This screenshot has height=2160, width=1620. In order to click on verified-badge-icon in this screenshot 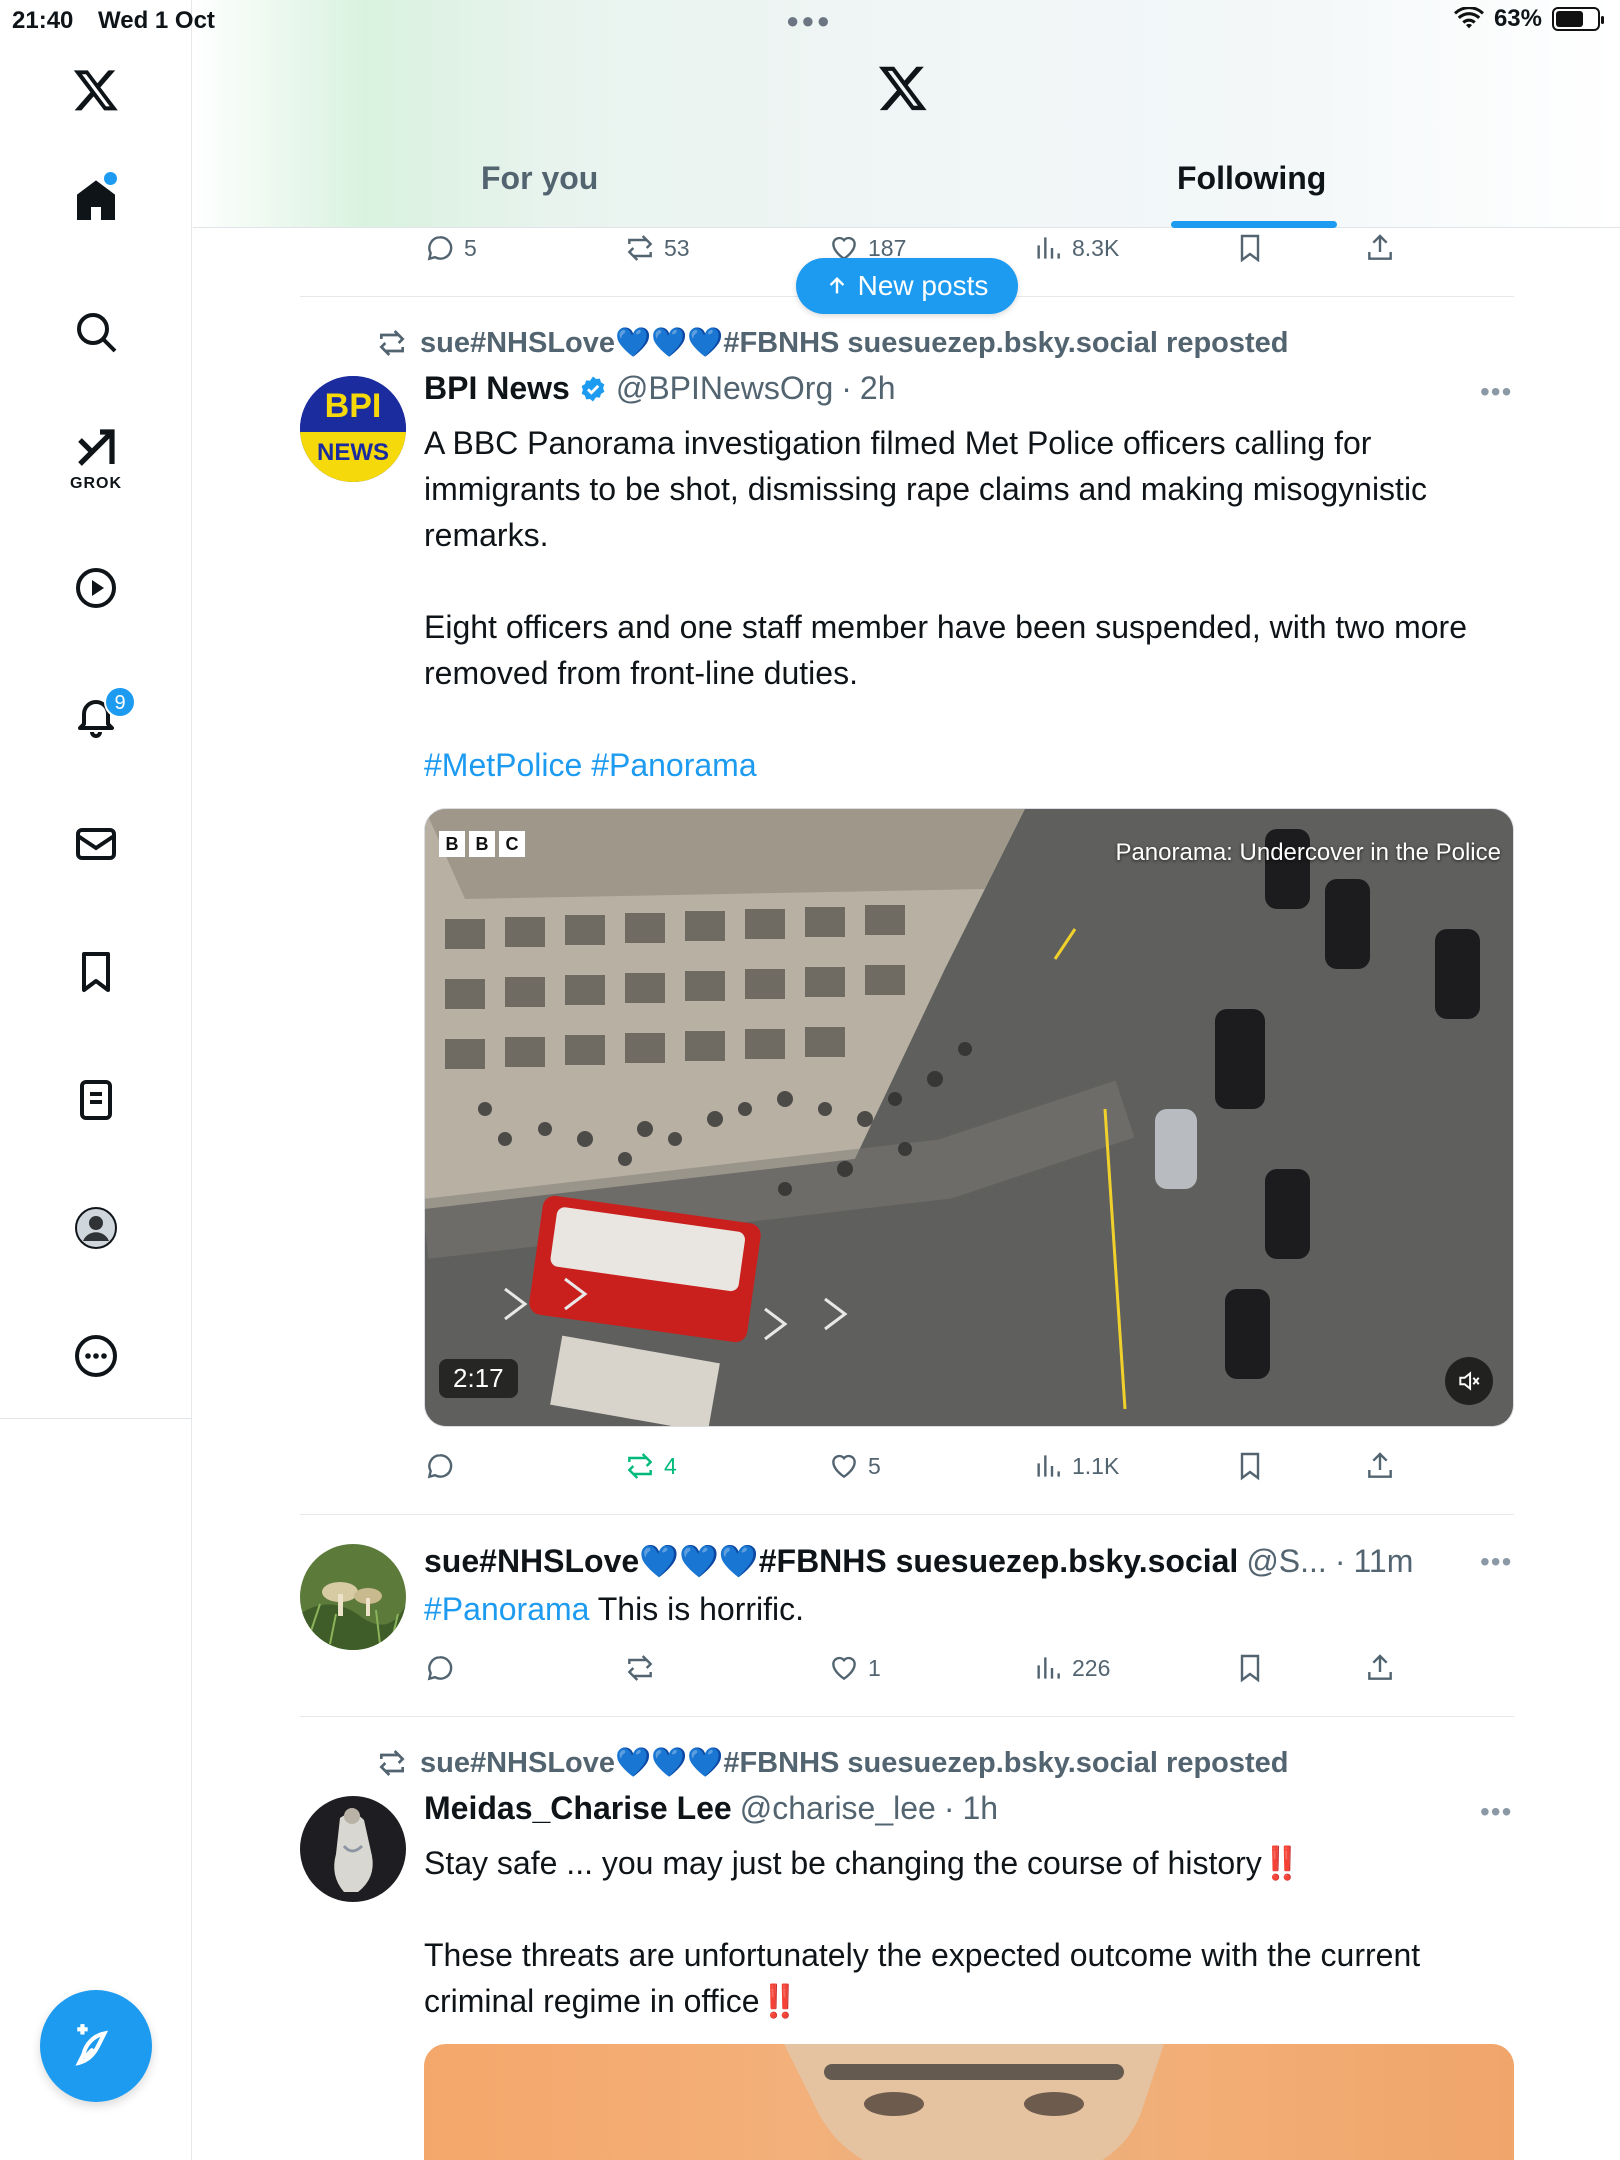, I will do `click(593, 388)`.